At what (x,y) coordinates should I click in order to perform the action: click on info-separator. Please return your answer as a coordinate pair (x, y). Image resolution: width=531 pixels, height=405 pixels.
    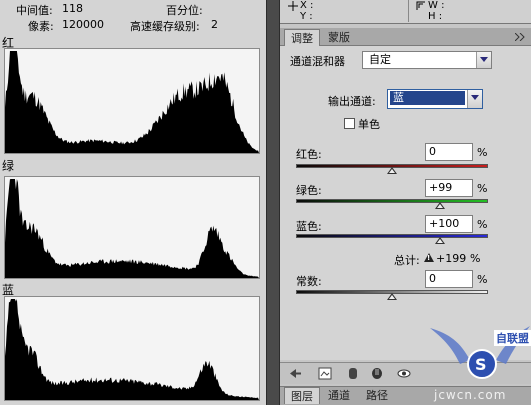
    Looking at the image, I should click on (408, 11).